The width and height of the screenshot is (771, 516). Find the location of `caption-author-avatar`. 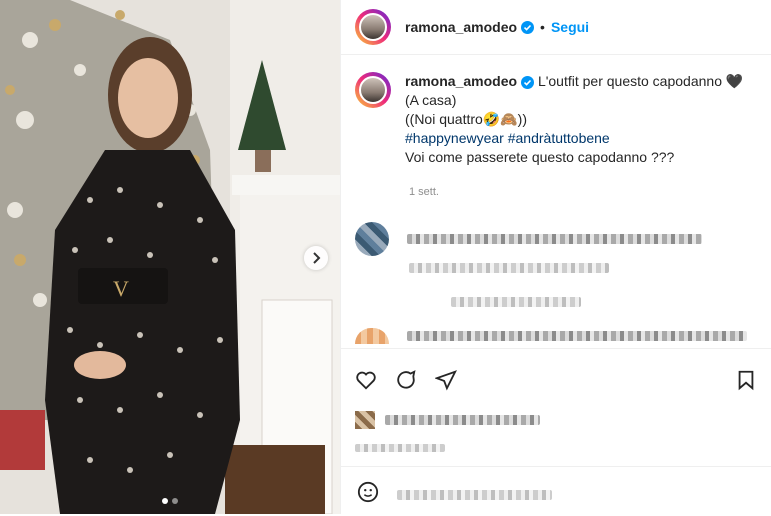

caption-author-avatar is located at coordinates (373, 90).